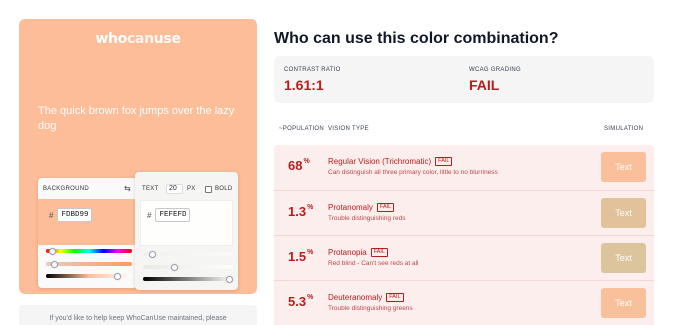 Image resolution: width=673 pixels, height=325 pixels. What do you see at coordinates (75, 215) in the screenshot?
I see `background-hex-input: FDBD99` at bounding box center [75, 215].